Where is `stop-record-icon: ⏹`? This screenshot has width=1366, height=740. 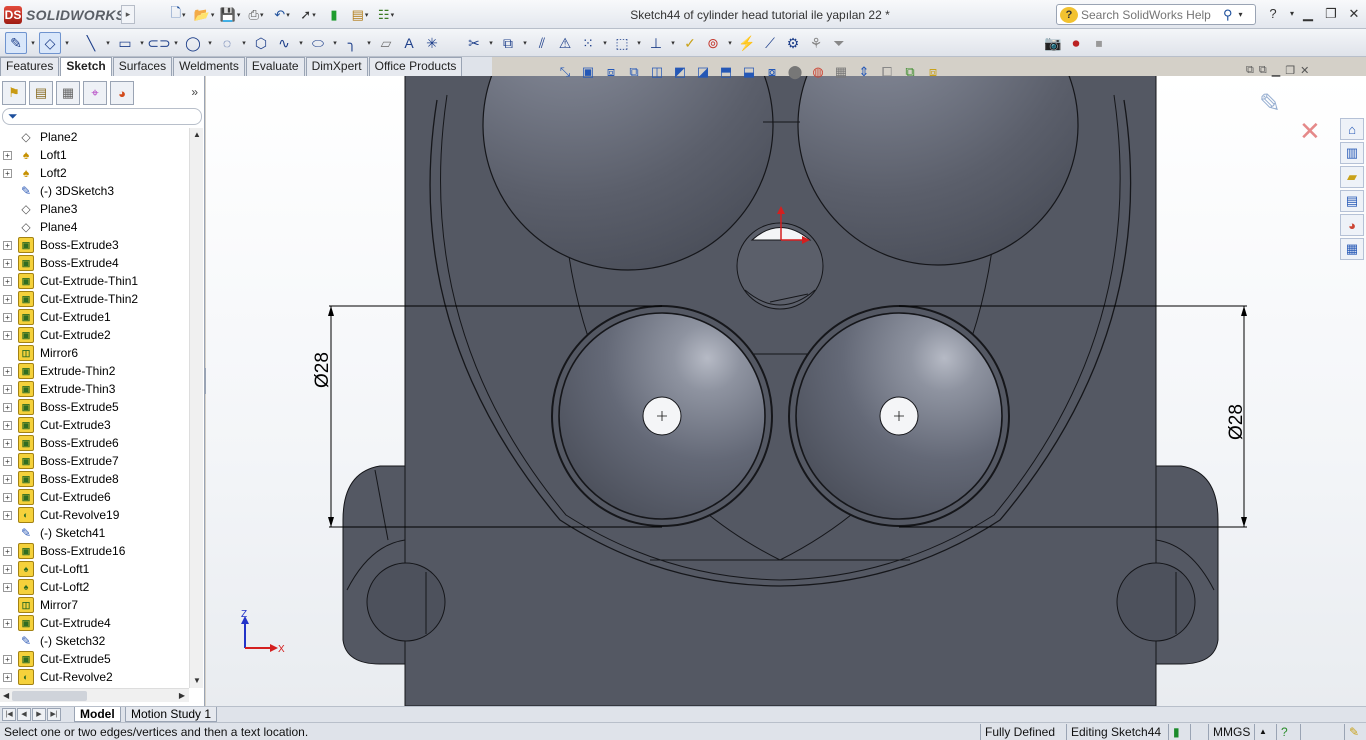
stop-record-icon: ⏹ is located at coordinates (1099, 43).